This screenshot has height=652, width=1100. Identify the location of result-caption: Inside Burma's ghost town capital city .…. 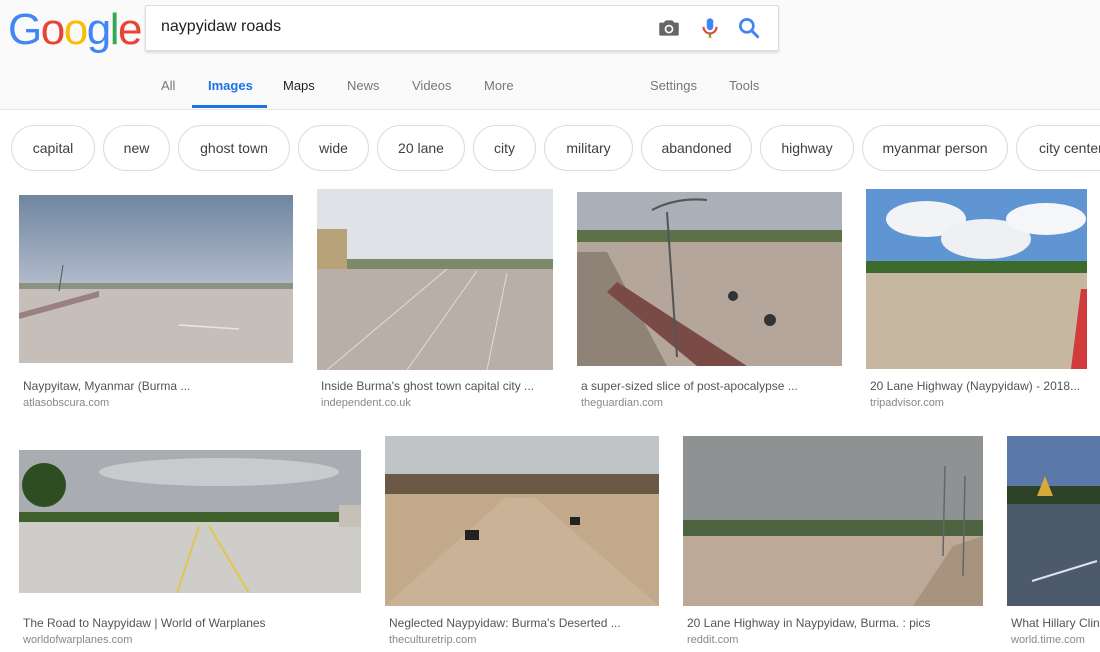
(437, 386).